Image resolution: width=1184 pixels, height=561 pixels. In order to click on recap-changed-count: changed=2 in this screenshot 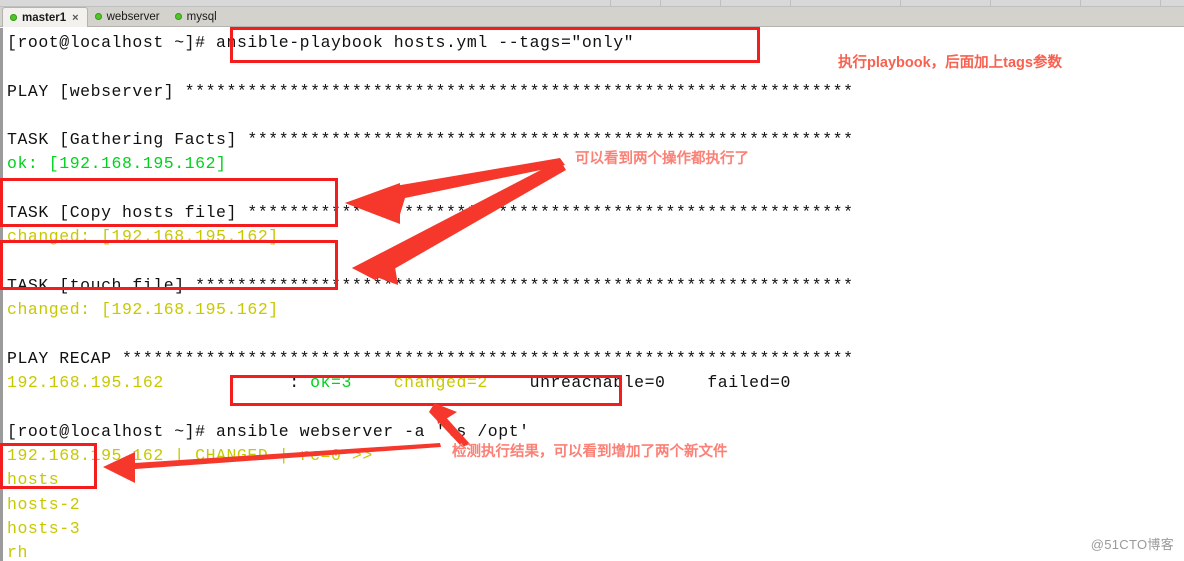, I will do `click(440, 383)`.